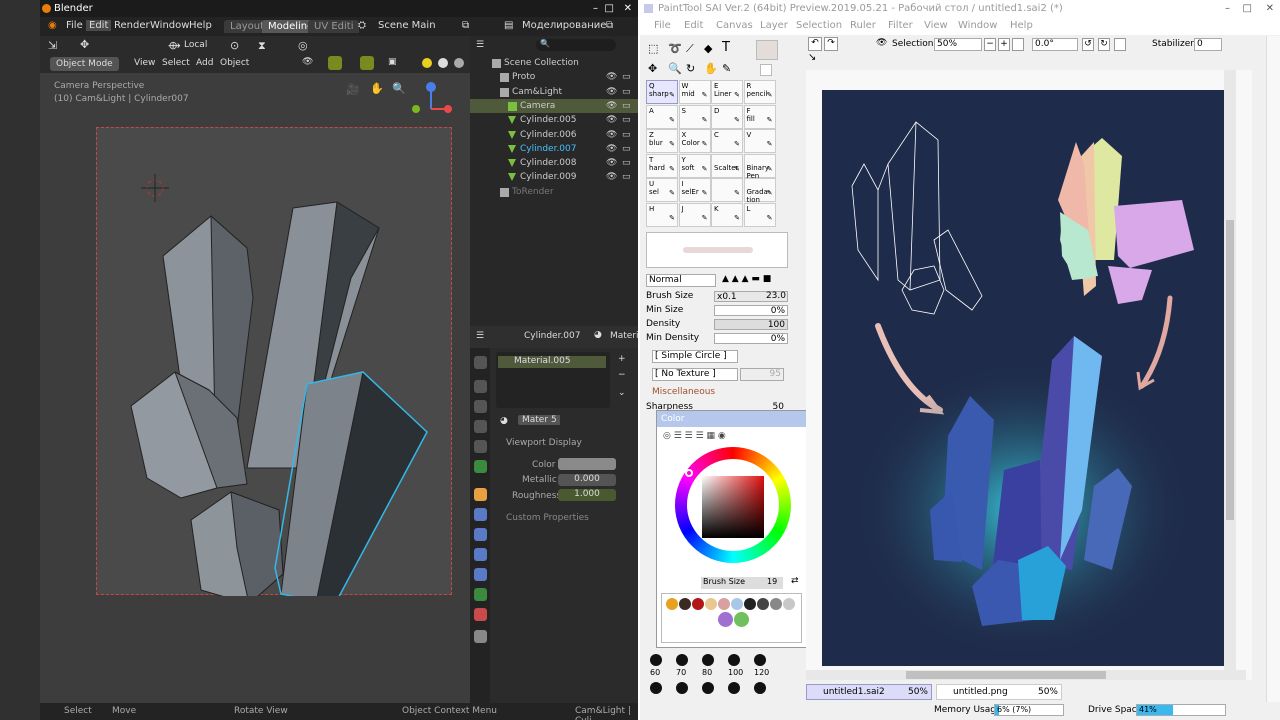  What do you see at coordinates (990, 44) in the screenshot?
I see `zoom-out-button: −` at bounding box center [990, 44].